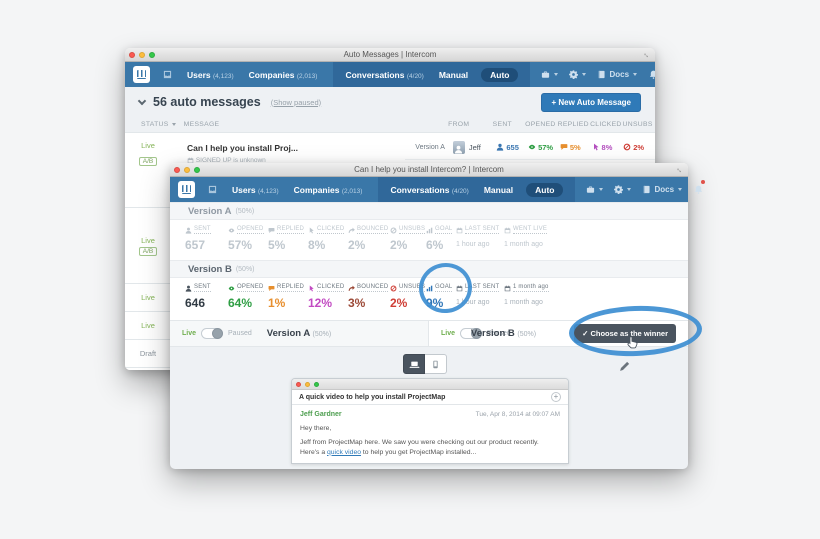 The image size is (820, 539). I want to click on stat-clicked: CLICKED 8%, so click(326, 239).